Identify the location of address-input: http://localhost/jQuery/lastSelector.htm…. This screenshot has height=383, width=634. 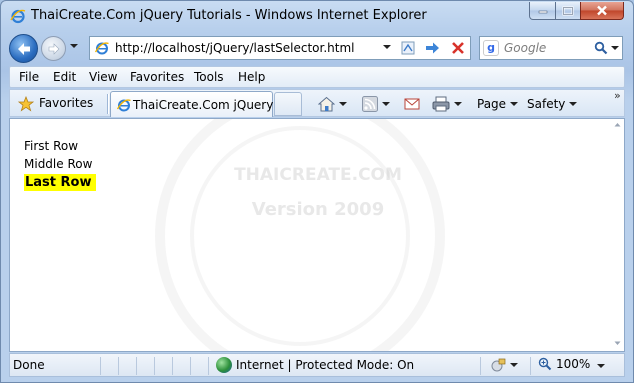
(235, 48).